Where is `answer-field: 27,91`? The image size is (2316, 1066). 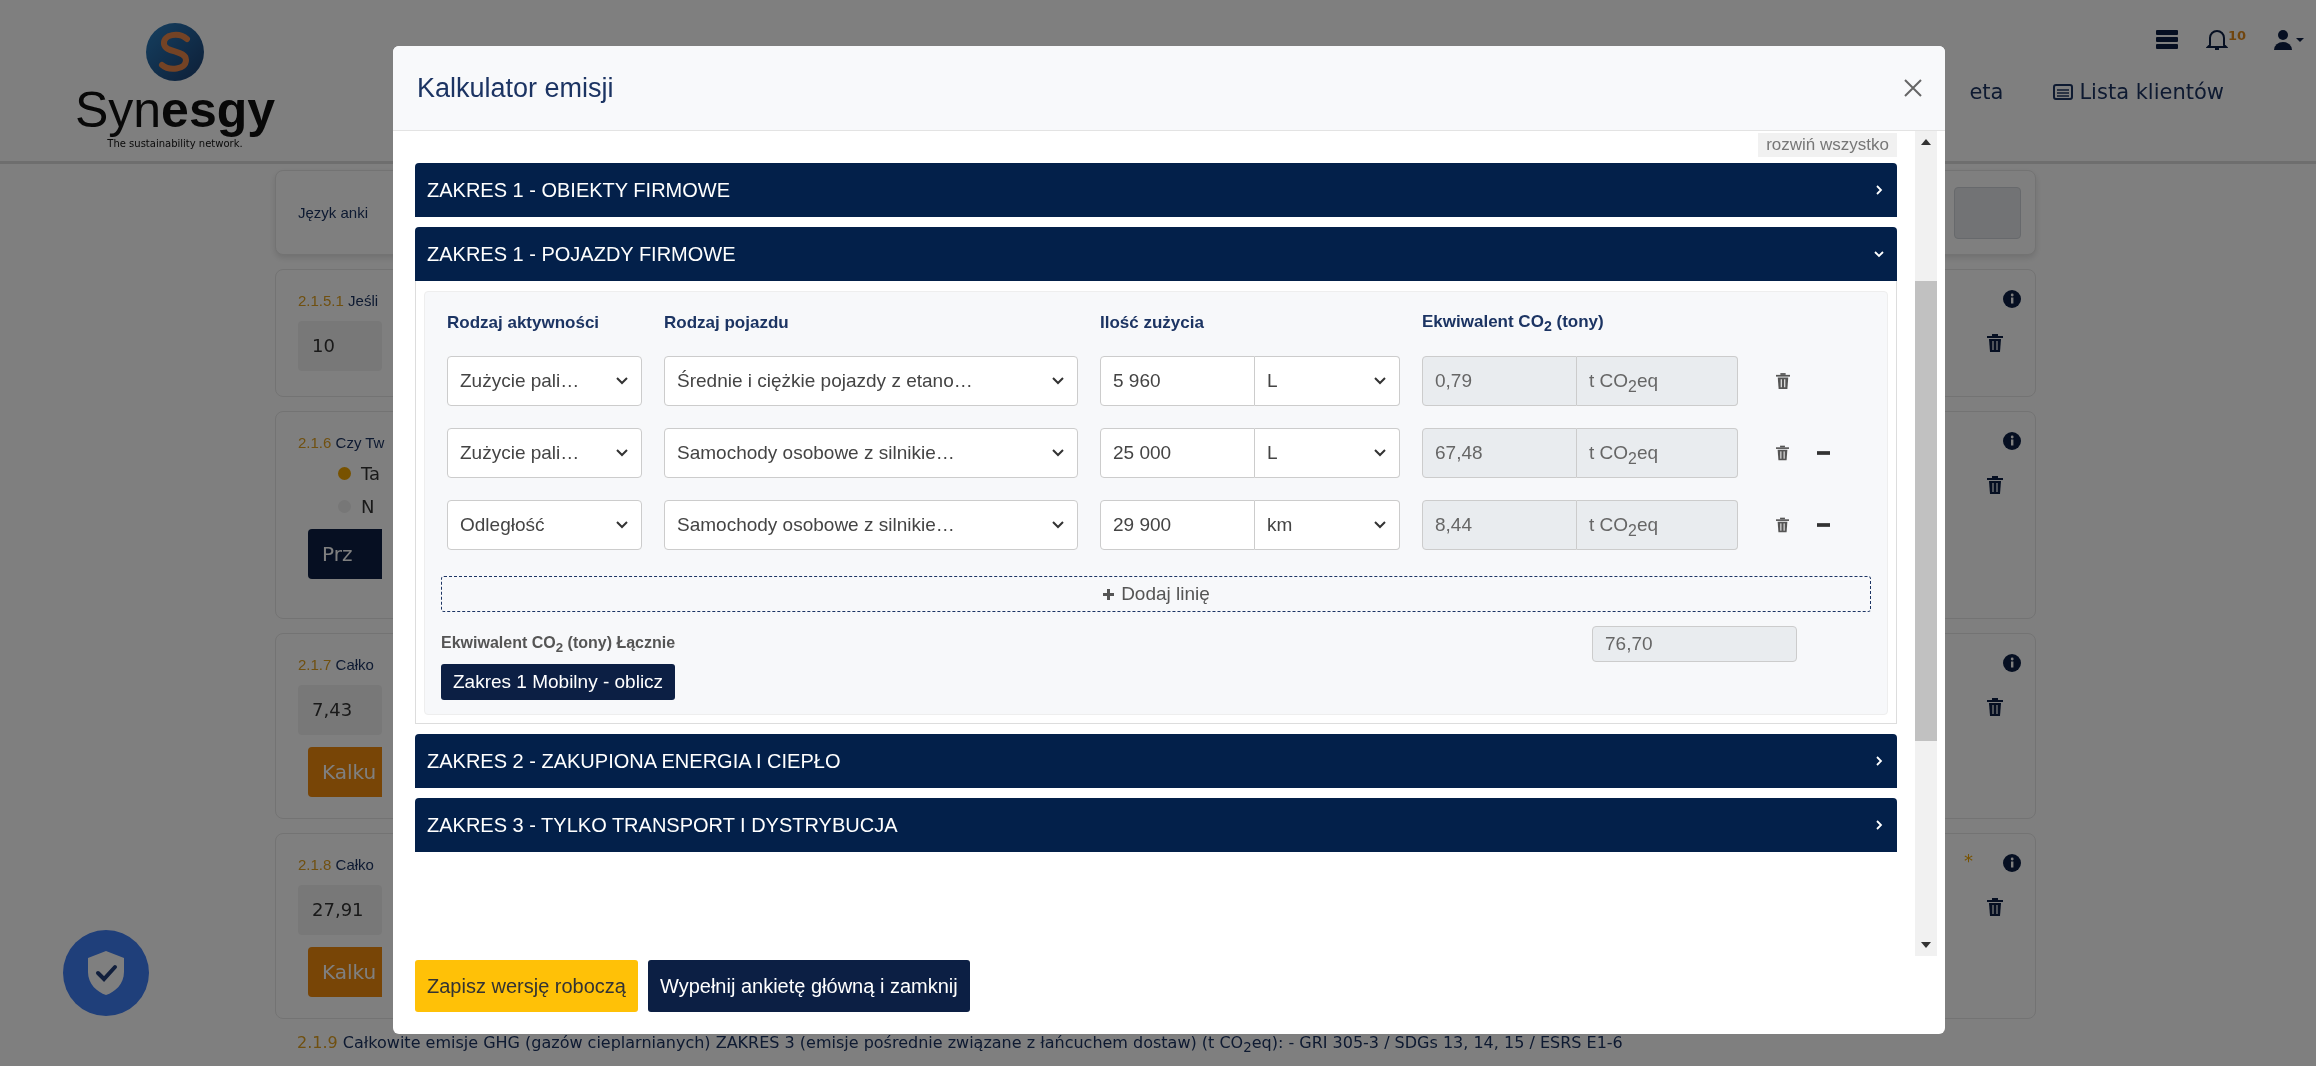 answer-field: 27,91 is located at coordinates (340, 910).